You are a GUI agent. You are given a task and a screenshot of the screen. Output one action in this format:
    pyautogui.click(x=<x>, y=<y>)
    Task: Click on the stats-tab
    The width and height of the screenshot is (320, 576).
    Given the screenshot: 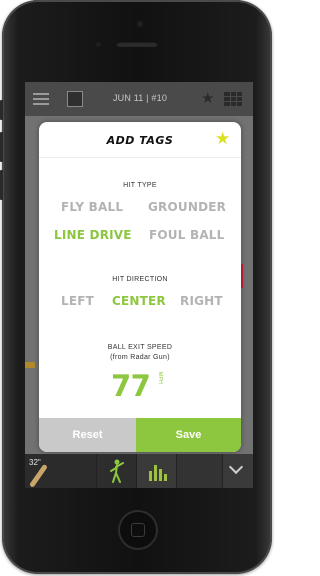 What is the action you would take?
    pyautogui.click(x=157, y=471)
    